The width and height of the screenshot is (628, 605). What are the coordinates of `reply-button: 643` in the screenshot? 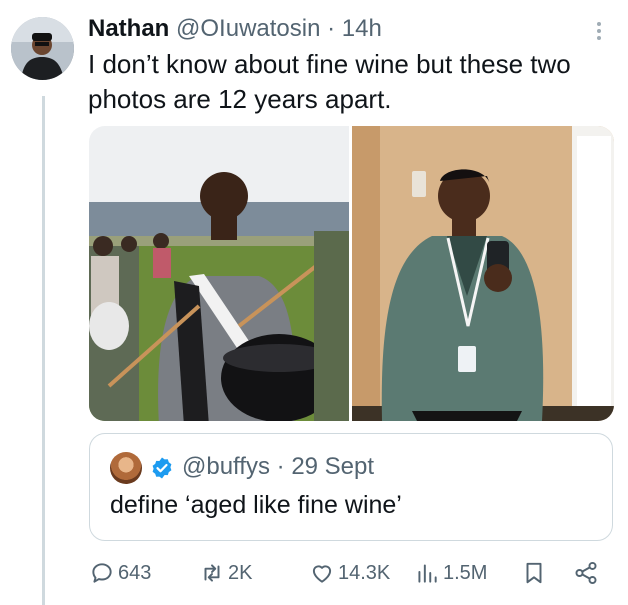 It's located at (120, 573).